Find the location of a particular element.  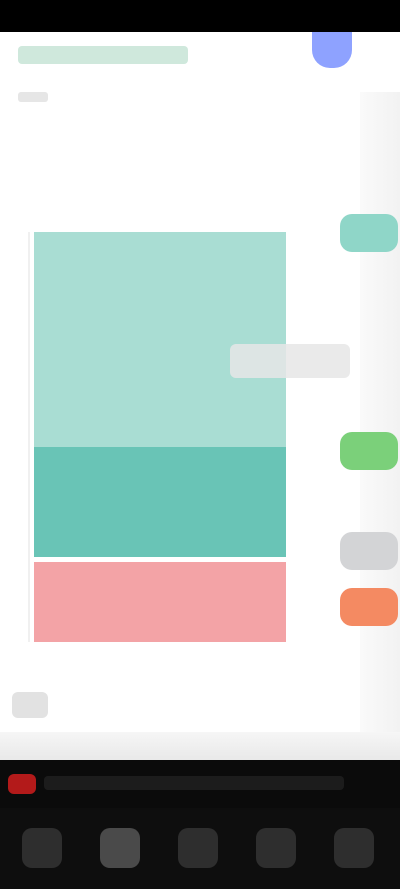

status-bar is located at coordinates (200, 16).